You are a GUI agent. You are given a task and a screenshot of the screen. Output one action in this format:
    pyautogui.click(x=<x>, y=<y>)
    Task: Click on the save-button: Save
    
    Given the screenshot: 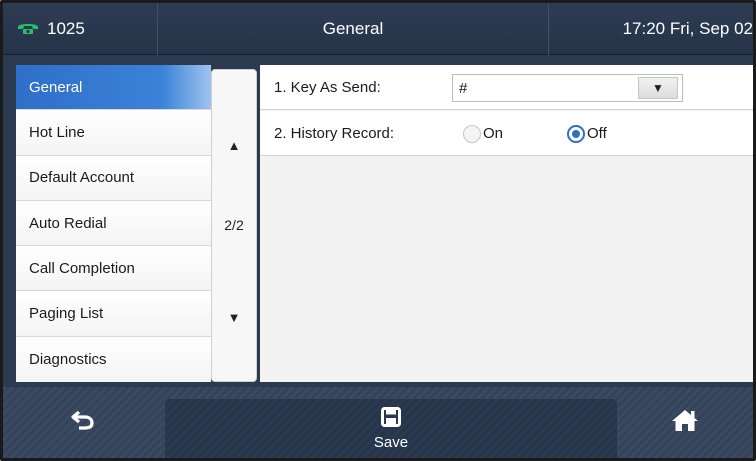 What is the action you would take?
    pyautogui.click(x=391, y=428)
    